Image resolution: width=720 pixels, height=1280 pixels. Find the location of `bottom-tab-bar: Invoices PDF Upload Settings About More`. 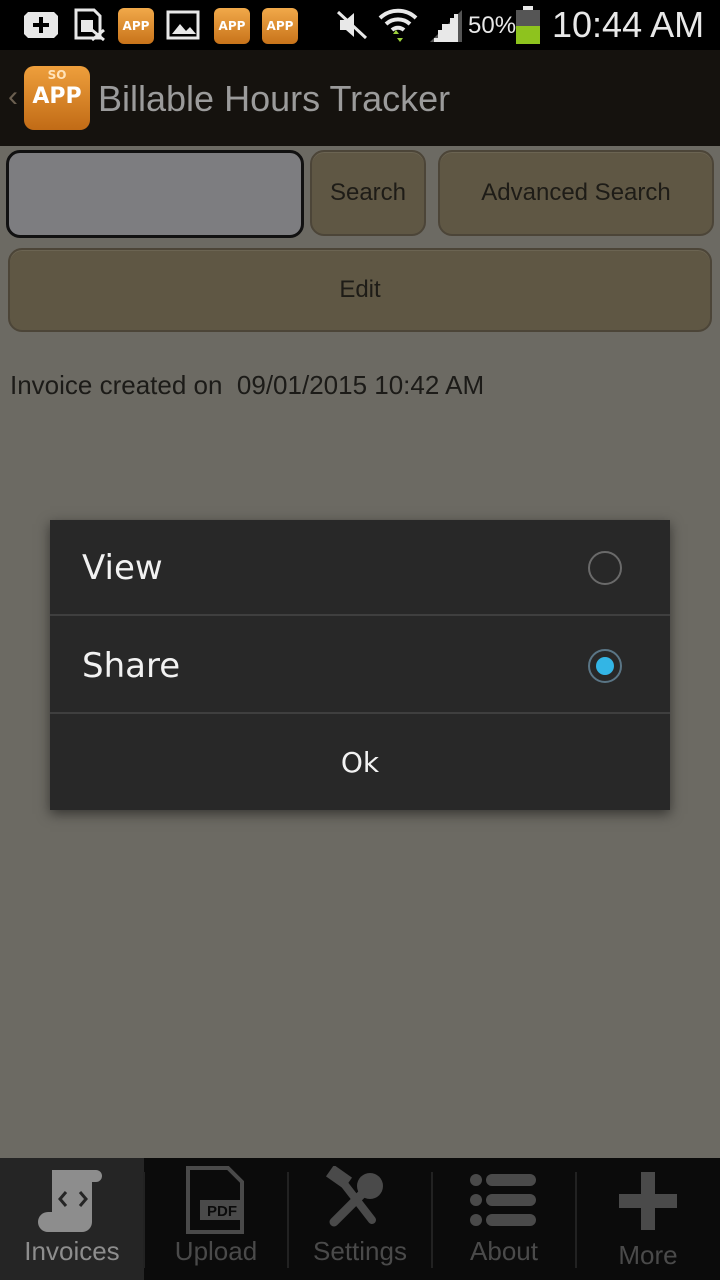

bottom-tab-bar: Invoices PDF Upload Settings About More is located at coordinates (360, 1219).